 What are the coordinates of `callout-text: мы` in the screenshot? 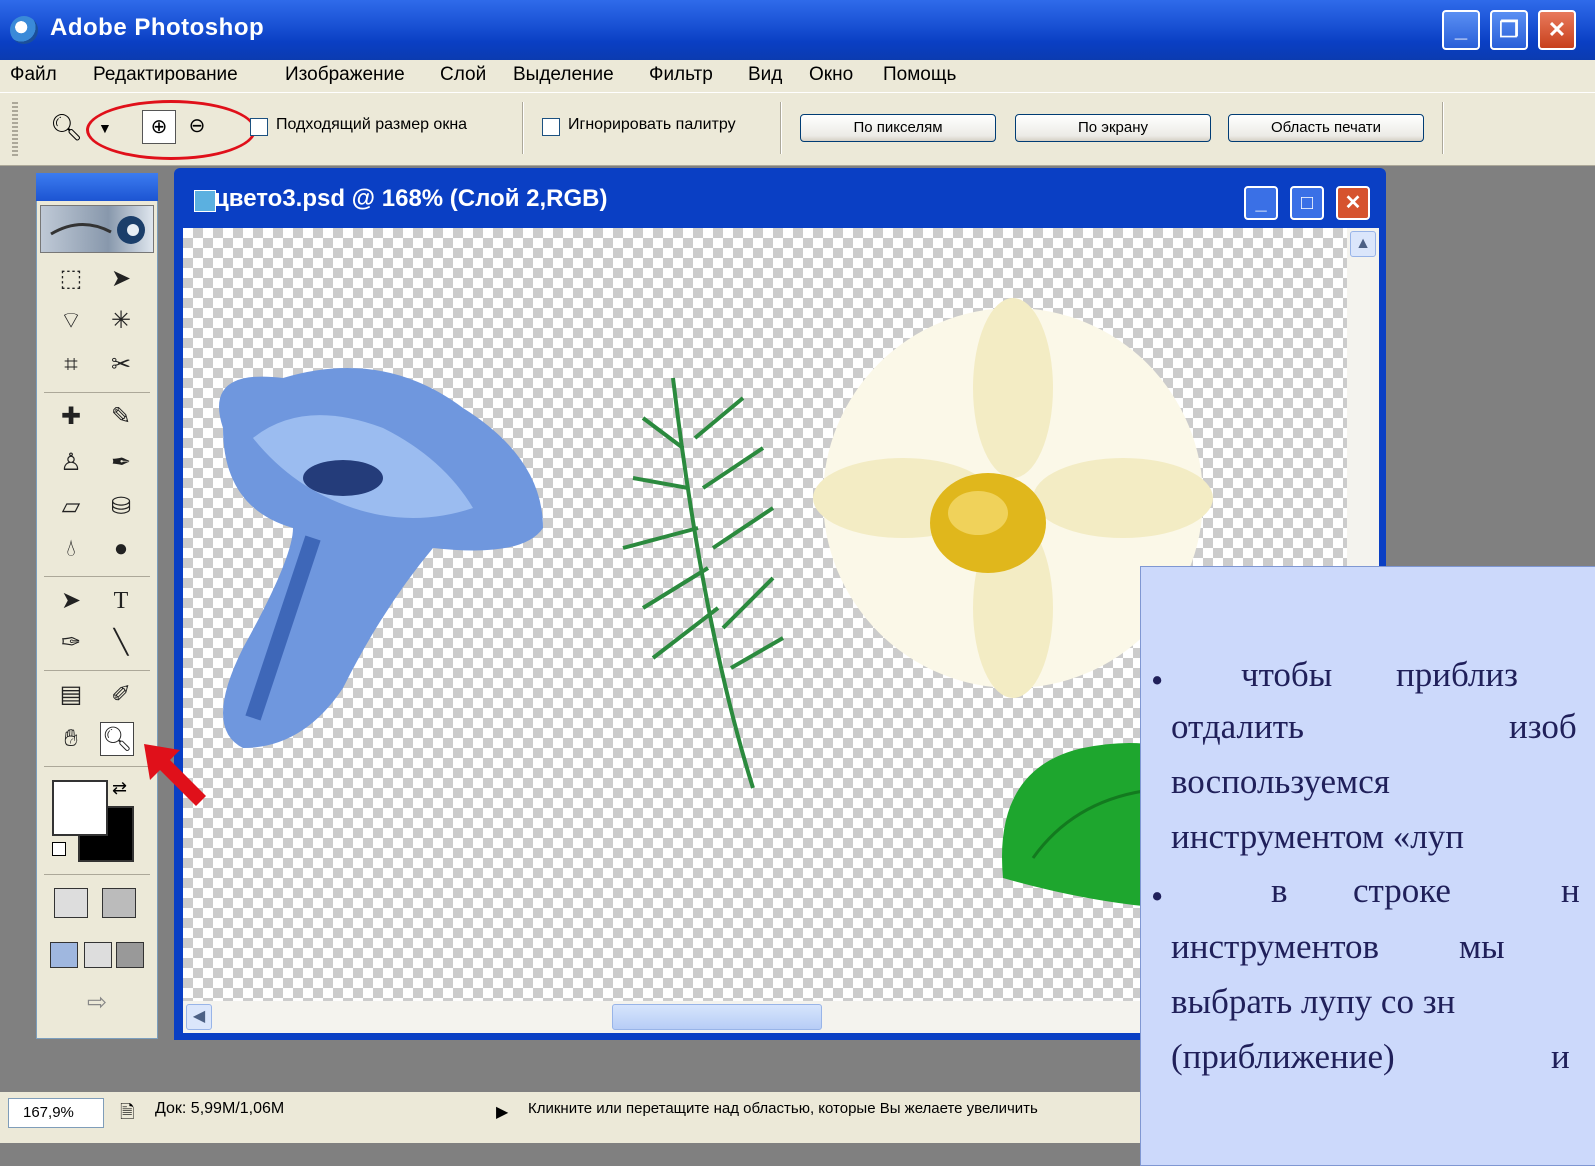 It's located at (1482, 946).